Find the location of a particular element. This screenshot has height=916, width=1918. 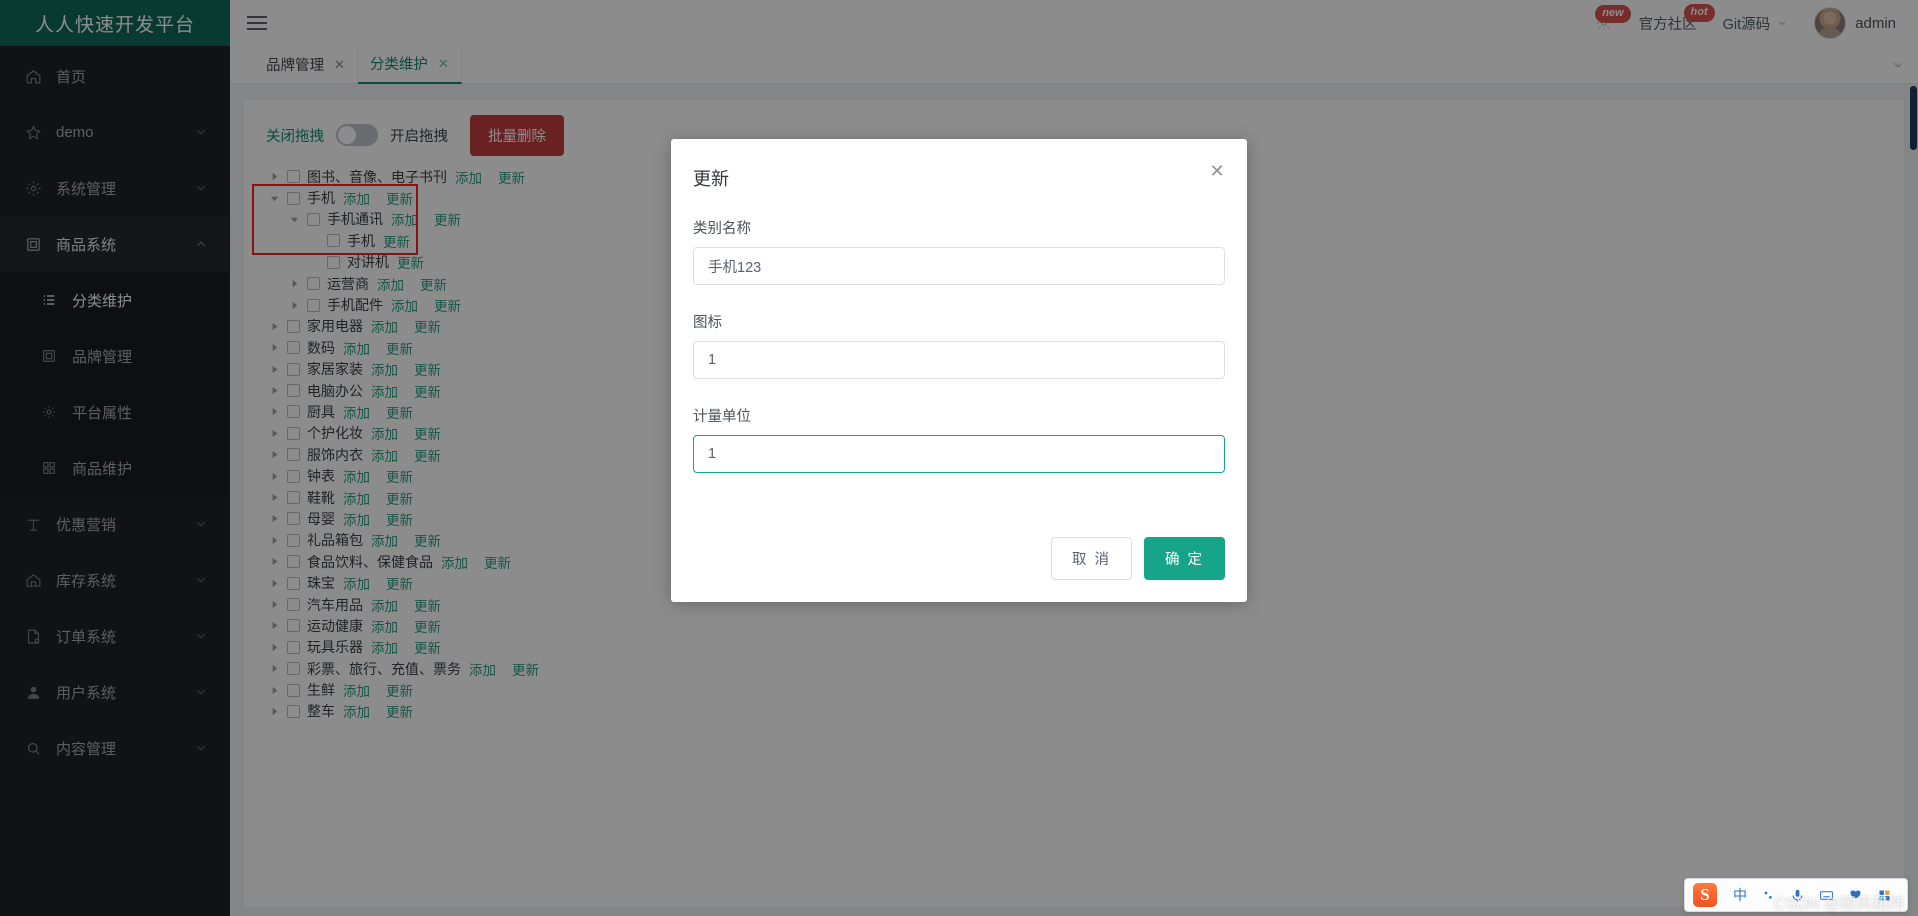

mic-icon is located at coordinates (1797, 895).